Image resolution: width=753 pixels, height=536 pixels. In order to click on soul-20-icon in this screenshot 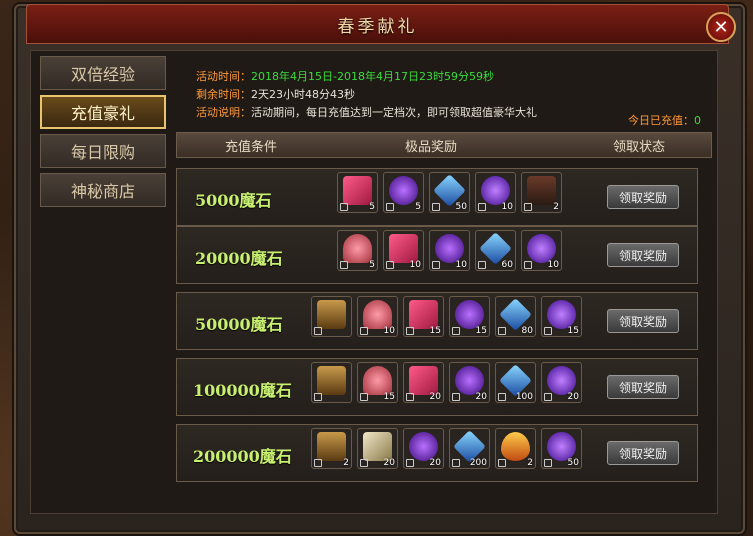, I will do `click(469, 380)`.